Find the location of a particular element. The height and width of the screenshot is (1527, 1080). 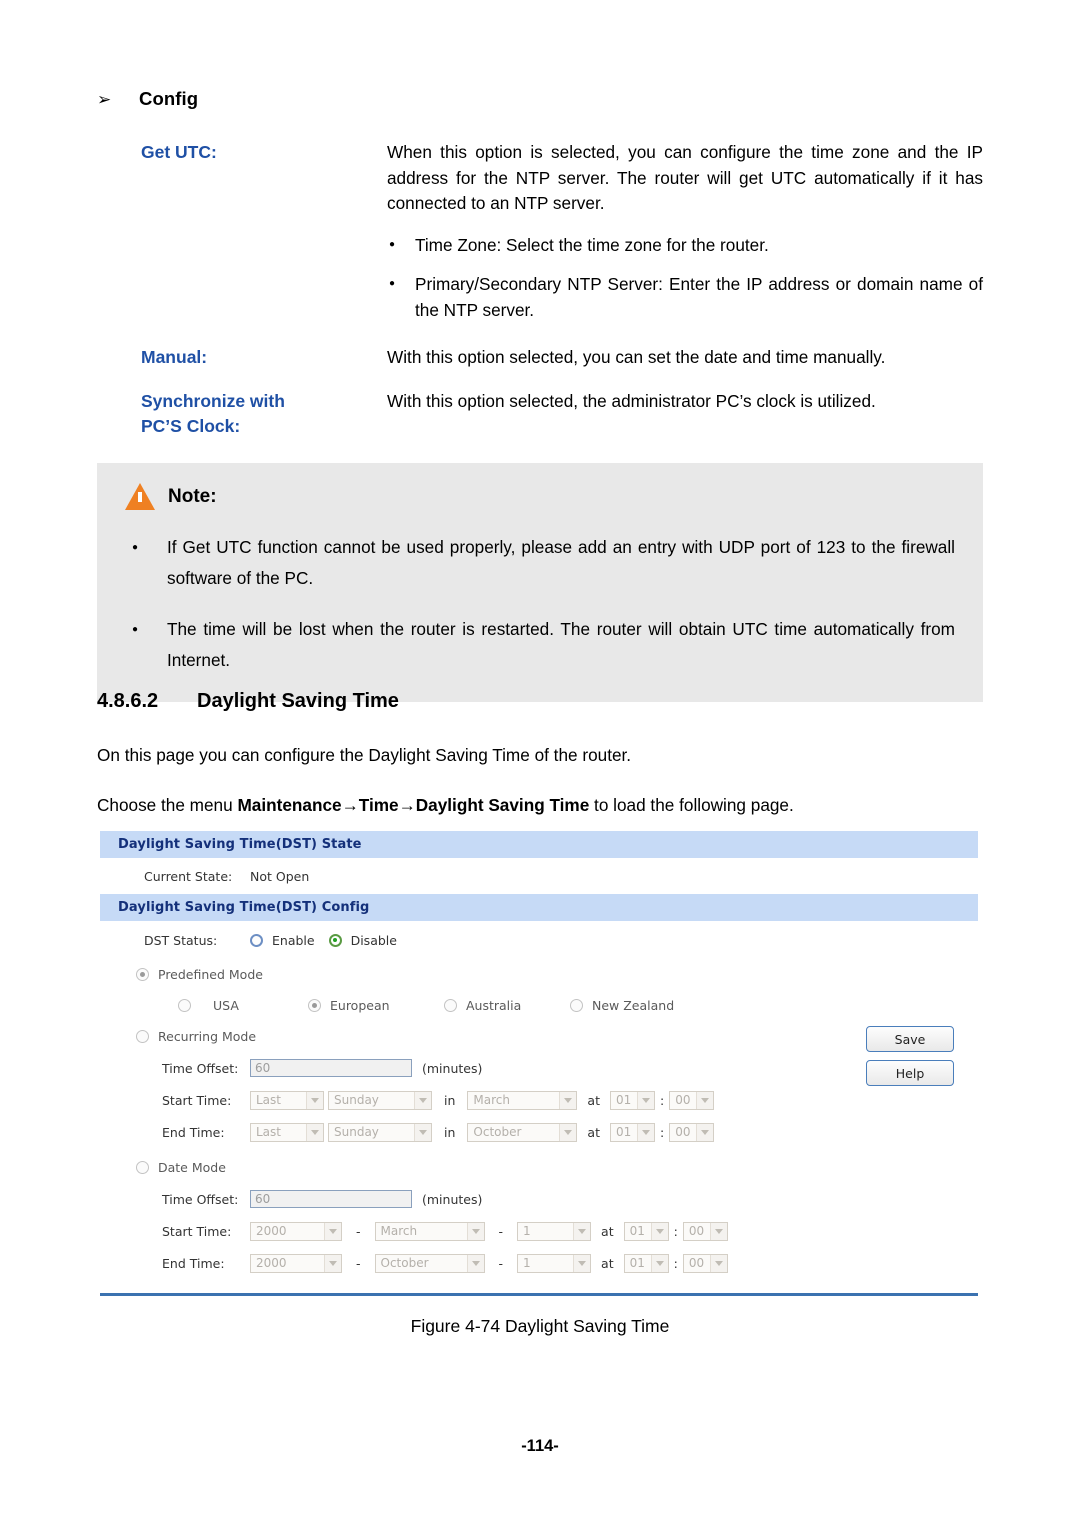

select-date-end-day: 1 is located at coordinates (554, 1263).